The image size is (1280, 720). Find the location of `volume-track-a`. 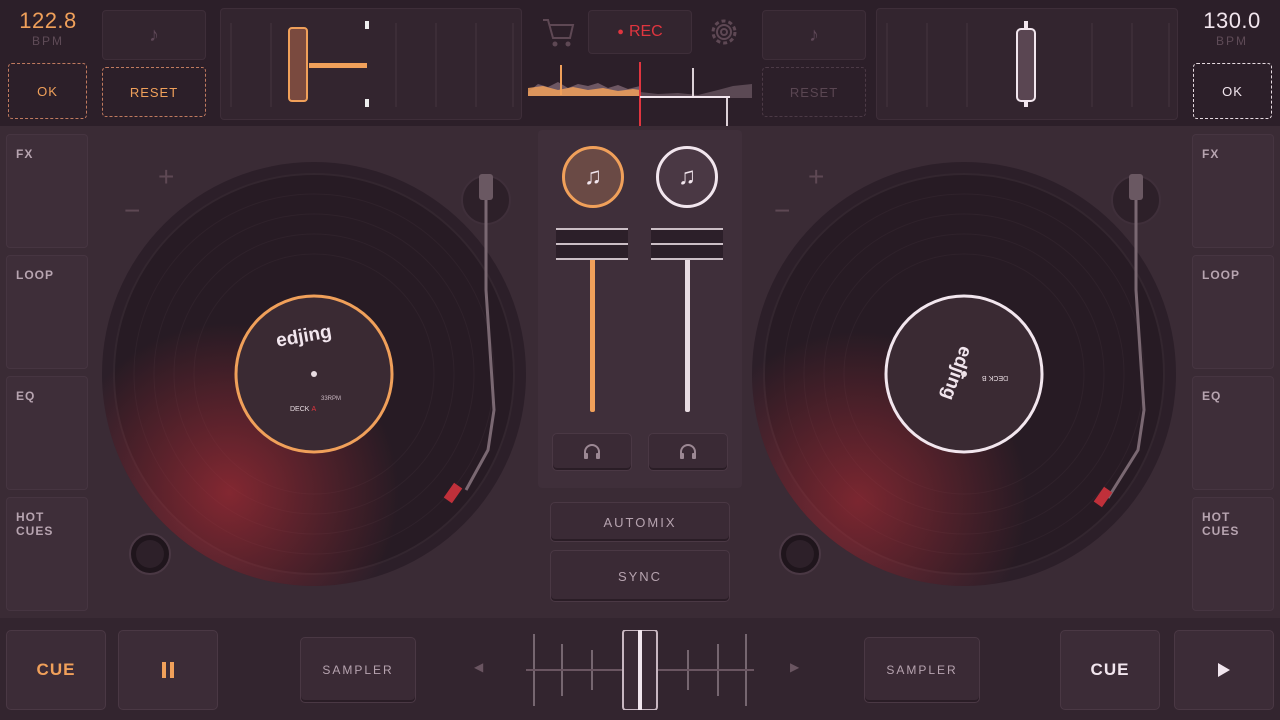

volume-track-a is located at coordinates (592, 335).